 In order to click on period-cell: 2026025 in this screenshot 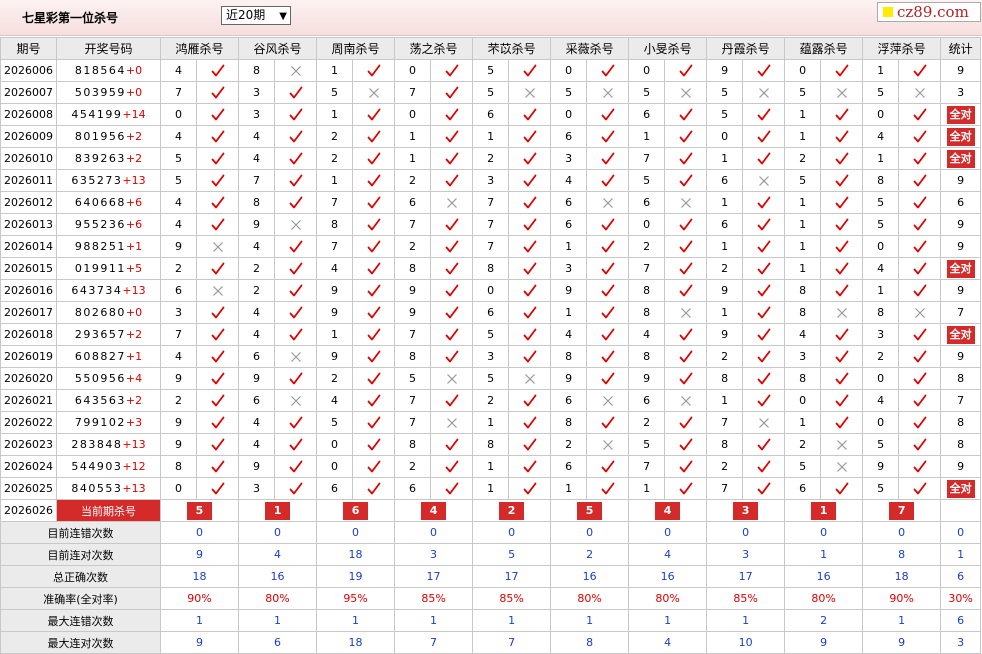, I will do `click(28, 488)`.